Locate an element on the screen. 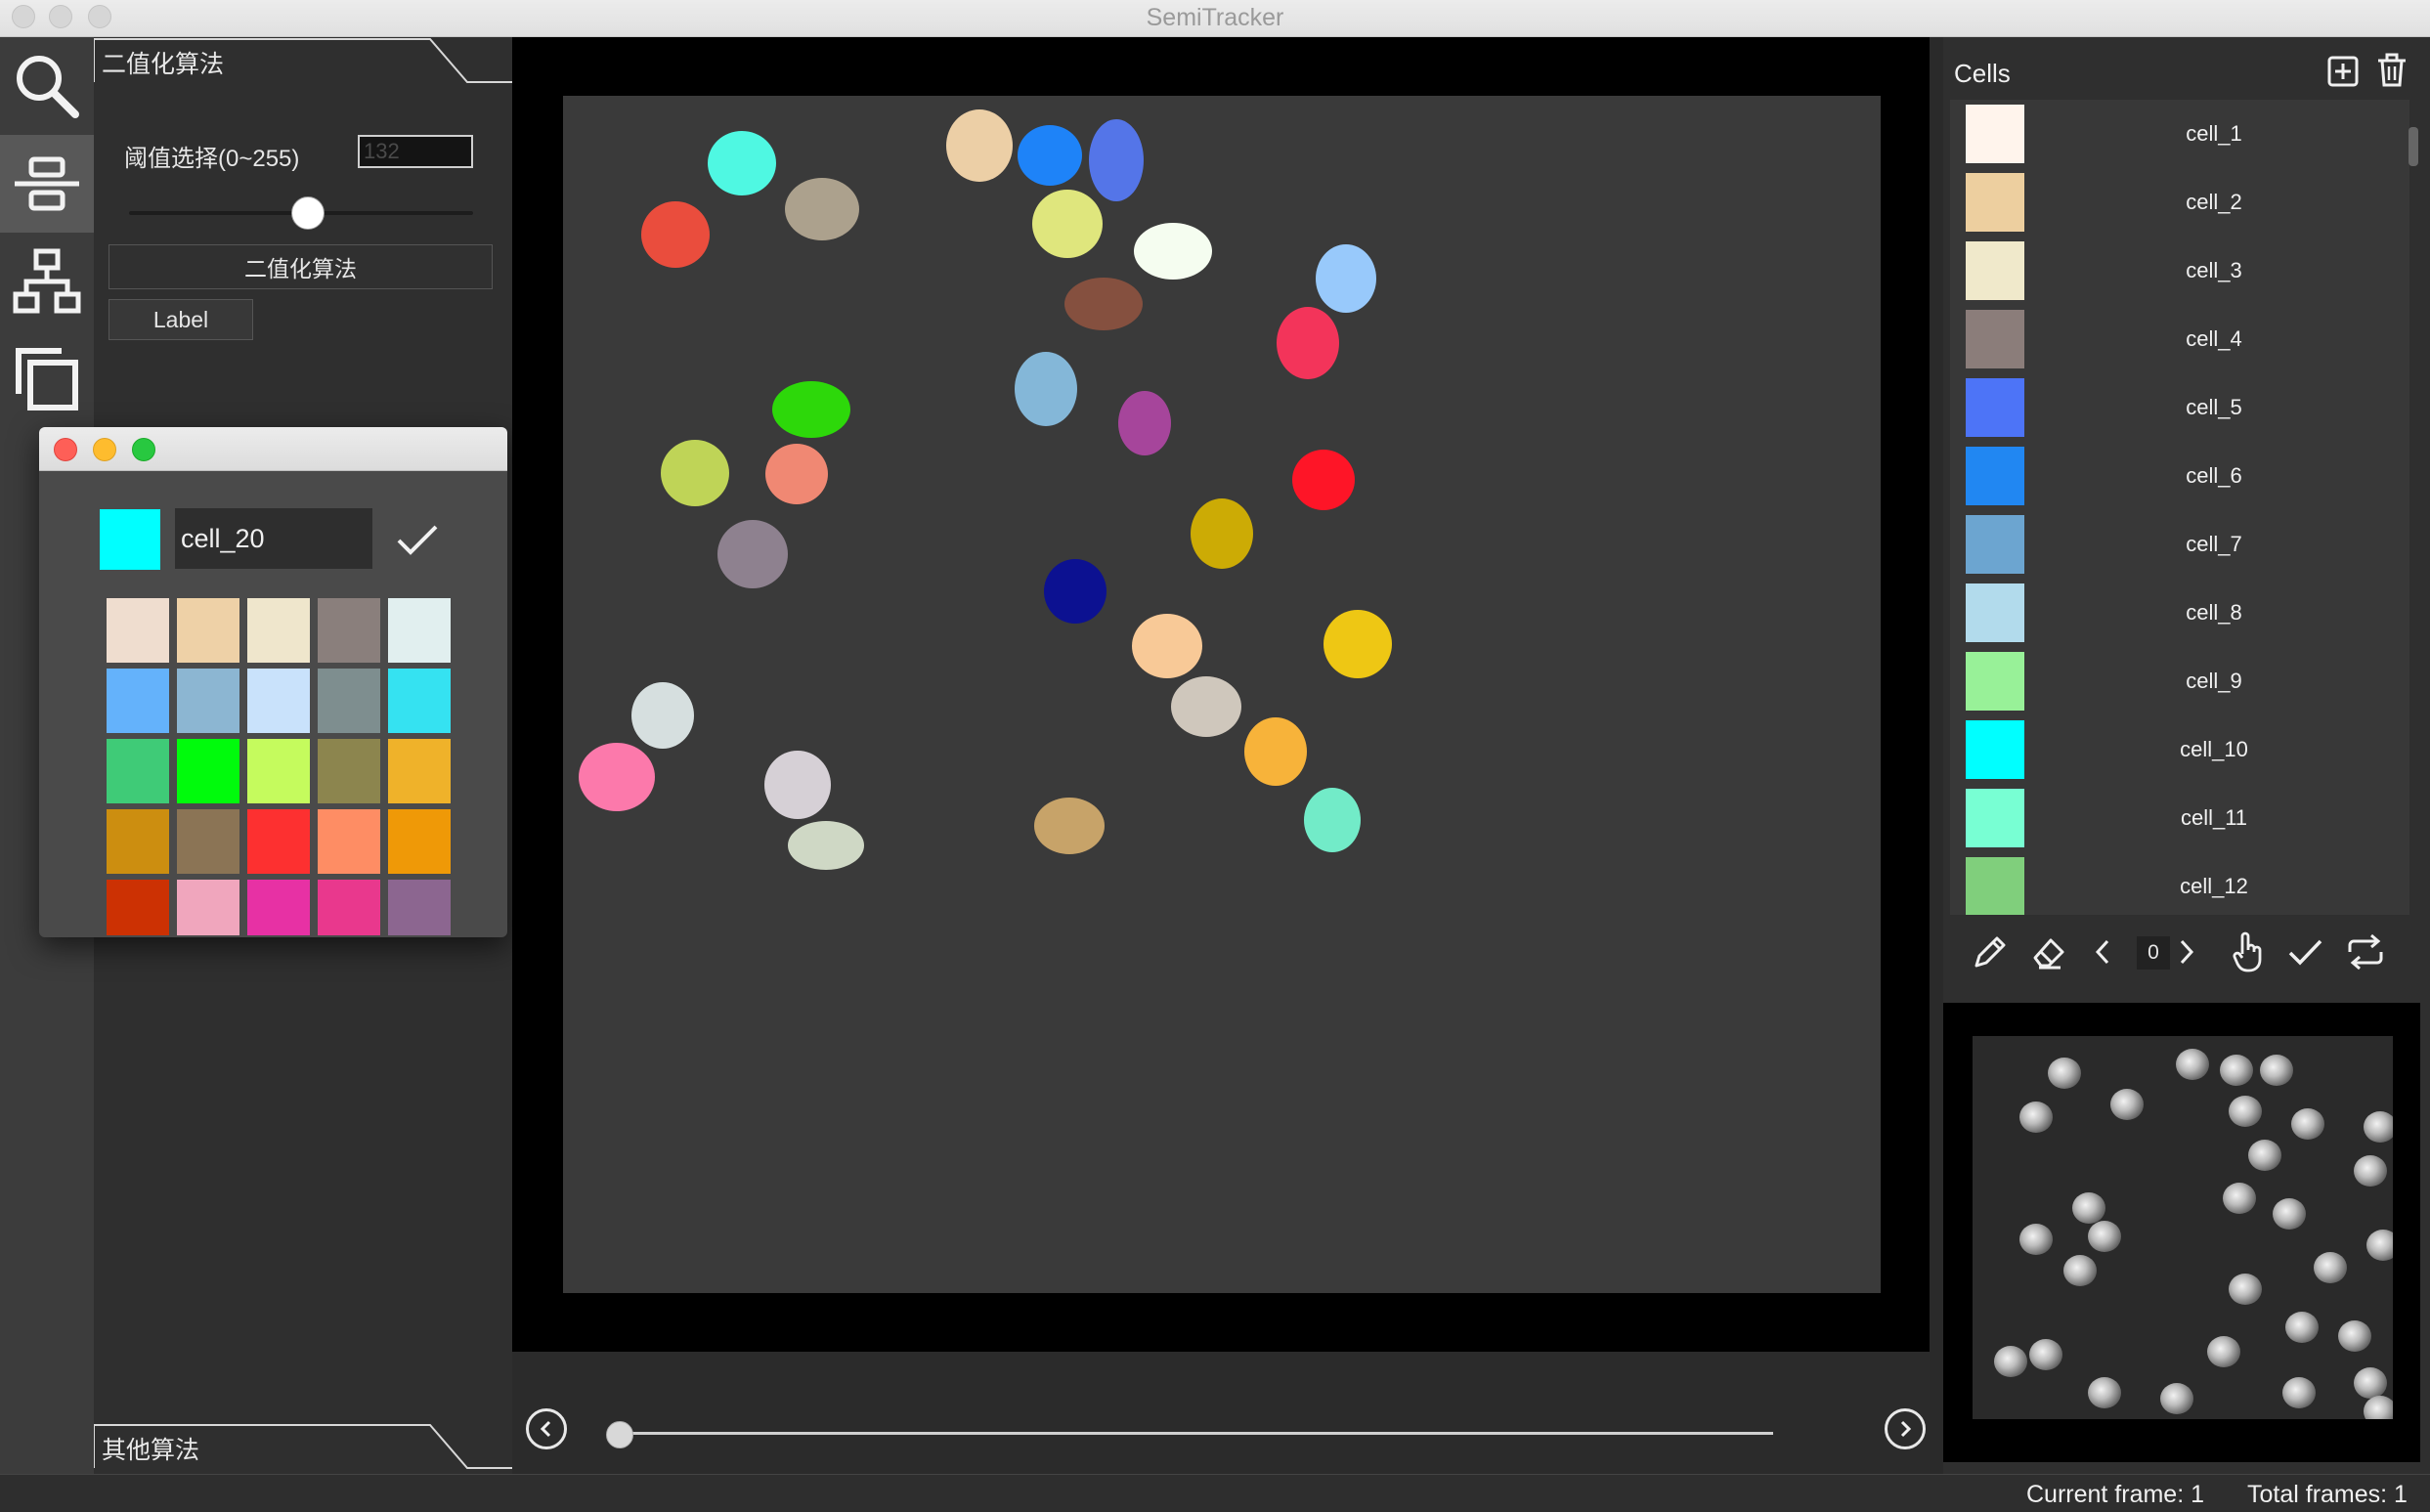 The width and height of the screenshot is (2430, 1512). cell-list-item: cell_3 is located at coordinates (2175, 271).